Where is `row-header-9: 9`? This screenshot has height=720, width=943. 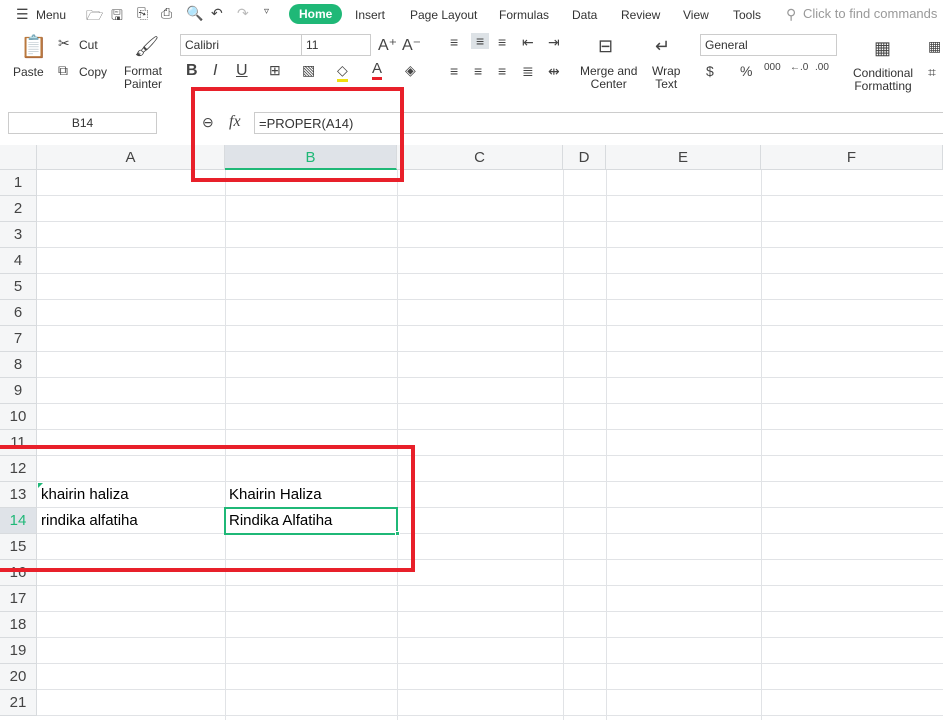 row-header-9: 9 is located at coordinates (18, 391).